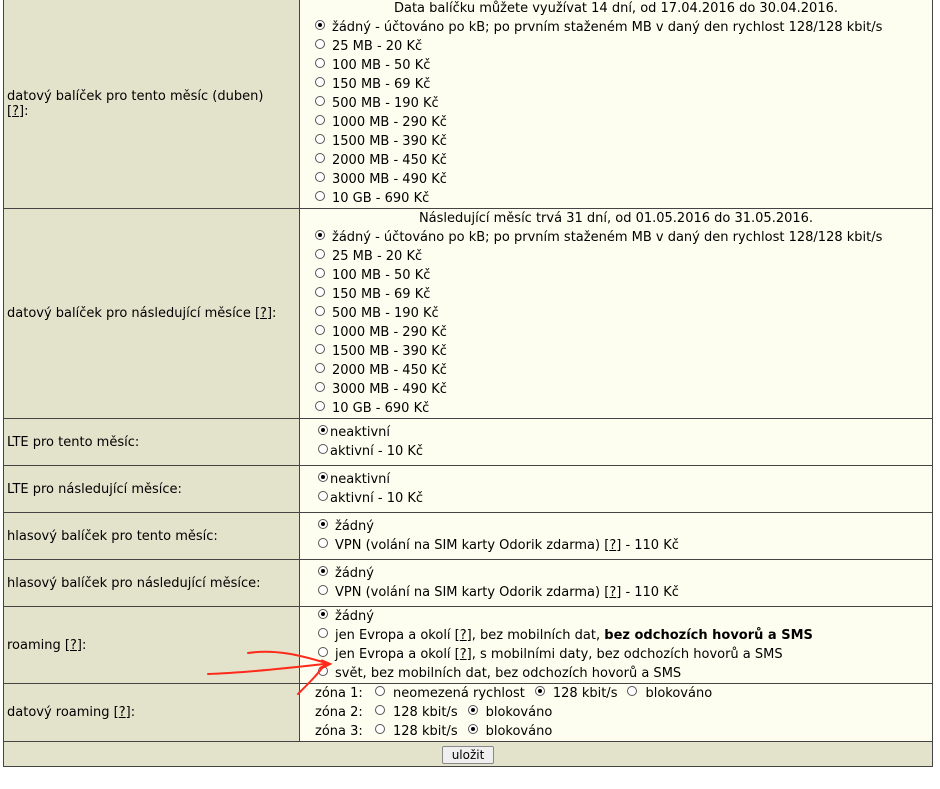  Describe the element at coordinates (151, 536) in the screenshot. I see `label-voice-this-month: hlasový balíček pro tento měsíc:` at that location.